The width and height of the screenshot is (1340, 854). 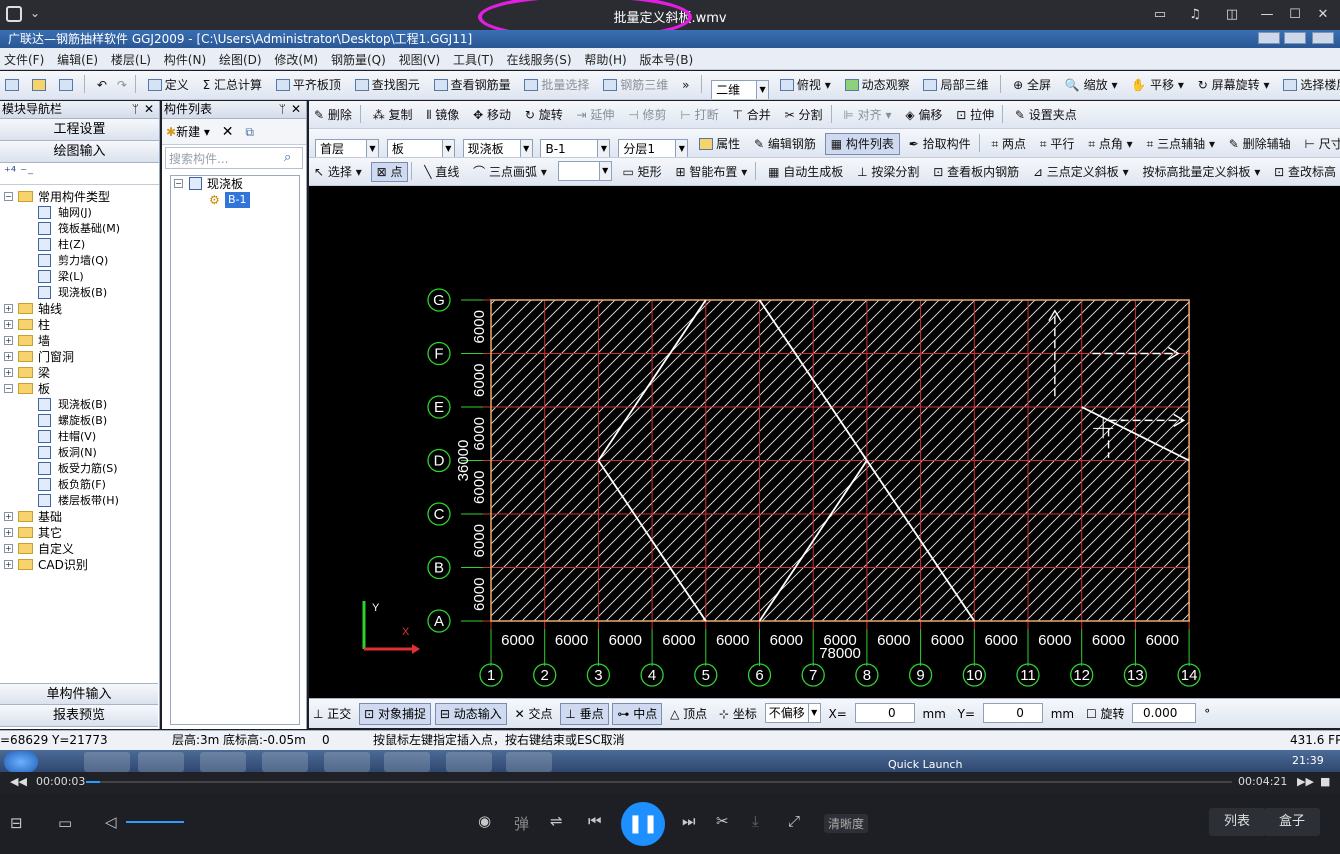 What do you see at coordinates (8, 388) in the screenshot?
I see `collapse-icon: −` at bounding box center [8, 388].